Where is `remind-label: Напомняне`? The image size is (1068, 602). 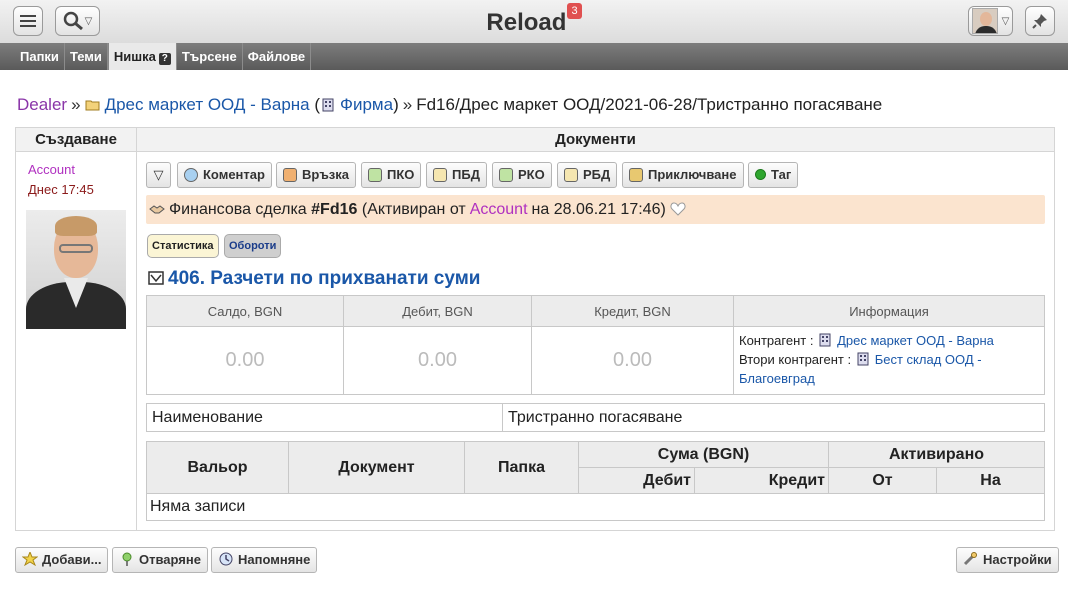 remind-label: Напомняне is located at coordinates (274, 559).